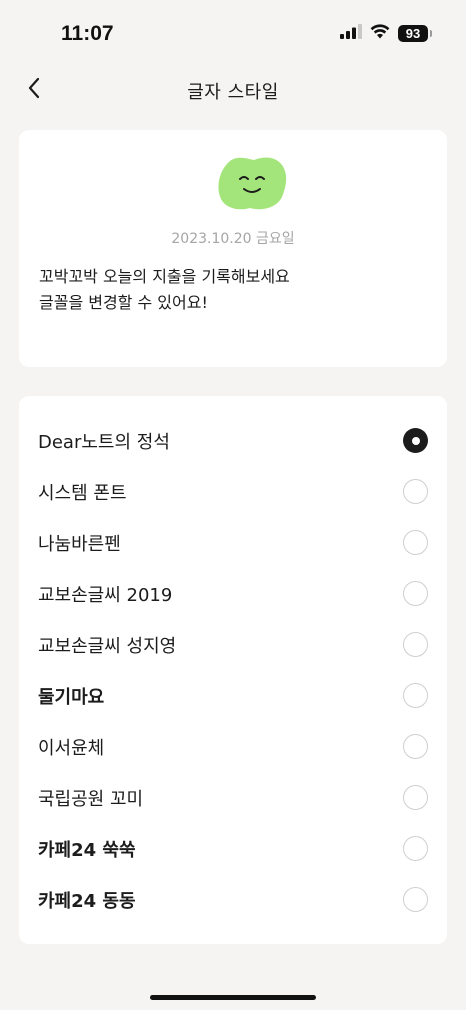 The height and width of the screenshot is (1010, 466). Describe the element at coordinates (233, 239) in the screenshot. I see `preview-date: 2023.10.20 금요일` at that location.